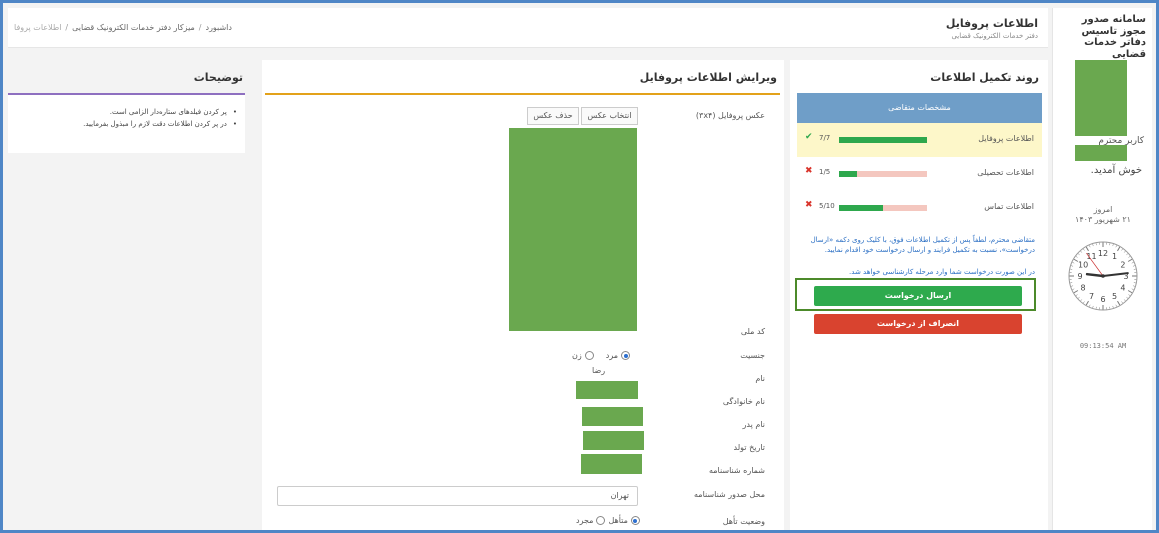 The width and height of the screenshot is (1159, 533). Describe the element at coordinates (743, 401) in the screenshot. I see `family-name-label: نام خانوادگی` at that location.